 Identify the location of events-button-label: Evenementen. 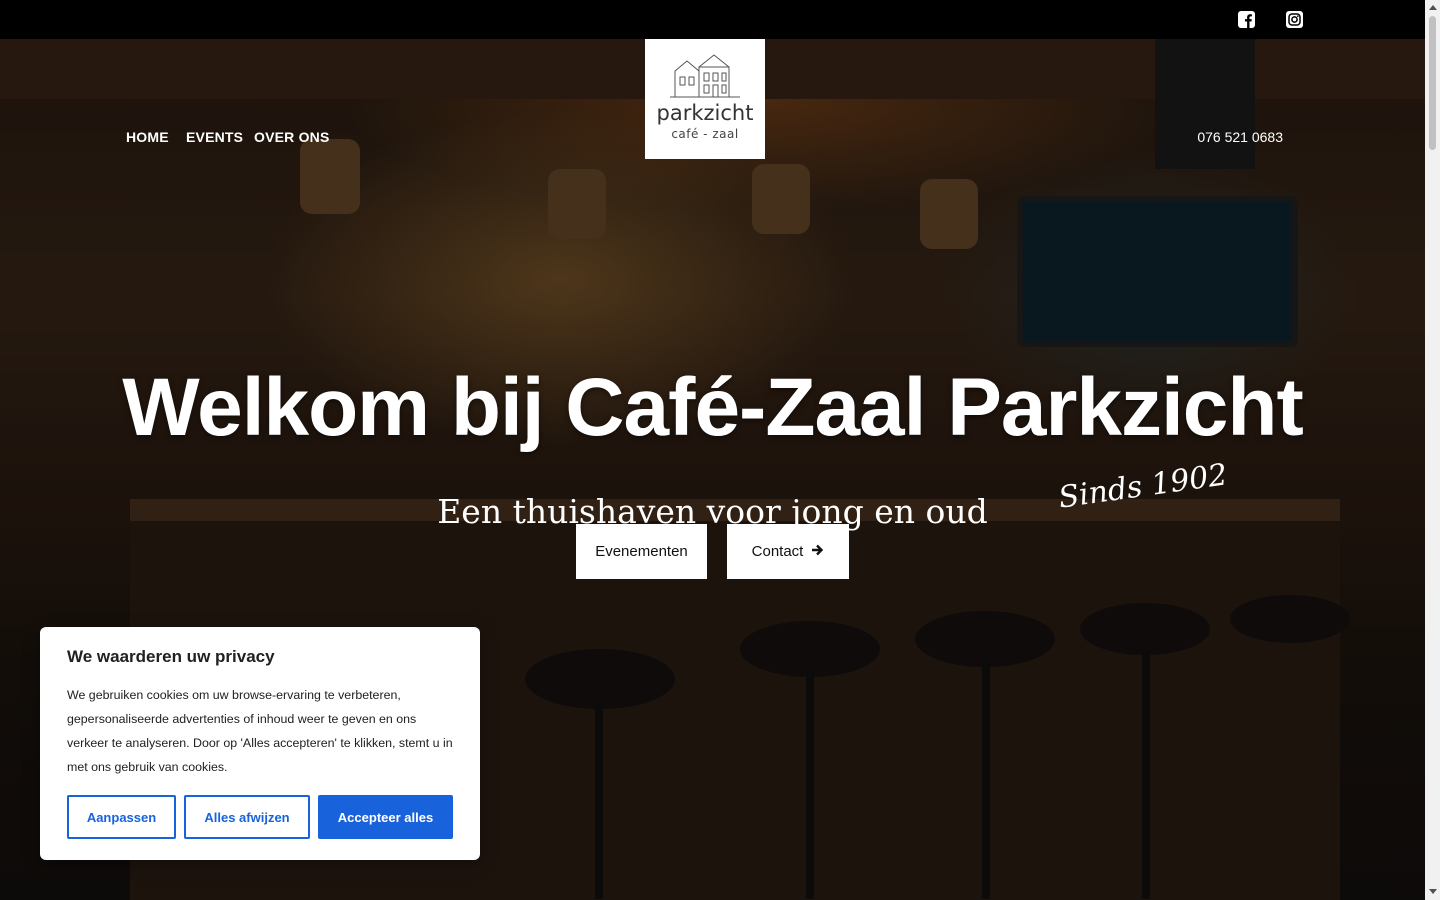
(641, 551).